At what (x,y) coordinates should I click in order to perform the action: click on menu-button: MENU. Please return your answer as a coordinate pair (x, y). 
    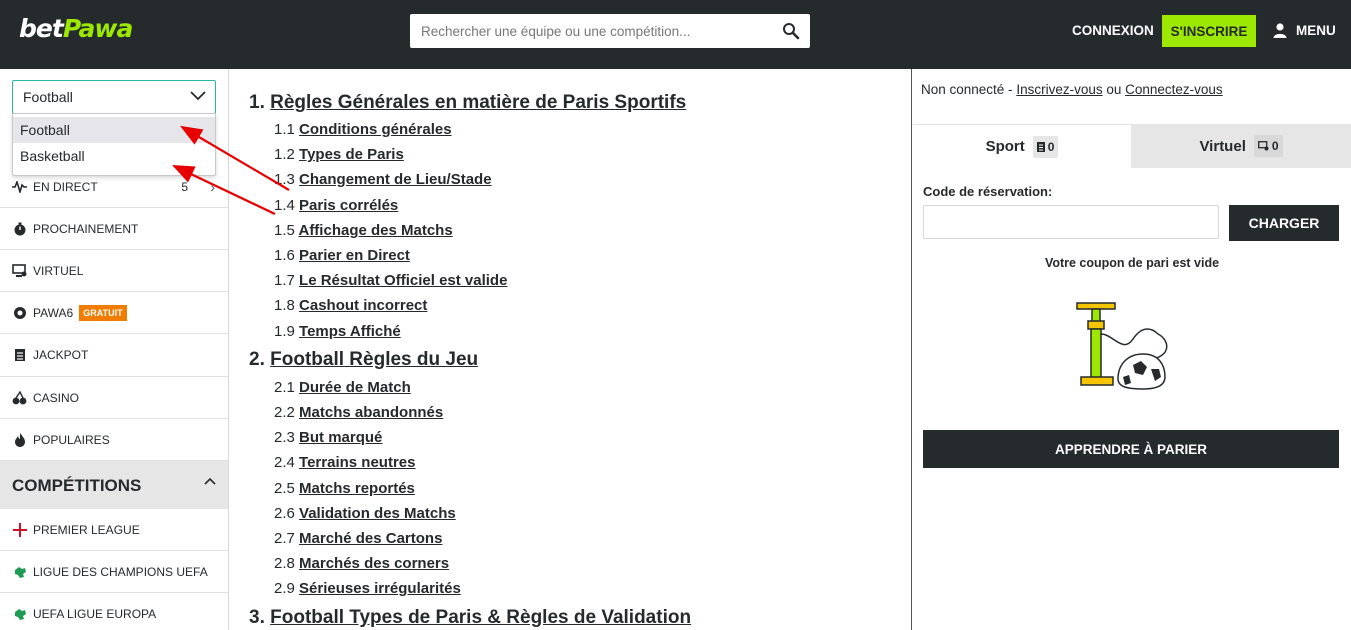
    Looking at the image, I should click on (1304, 30).